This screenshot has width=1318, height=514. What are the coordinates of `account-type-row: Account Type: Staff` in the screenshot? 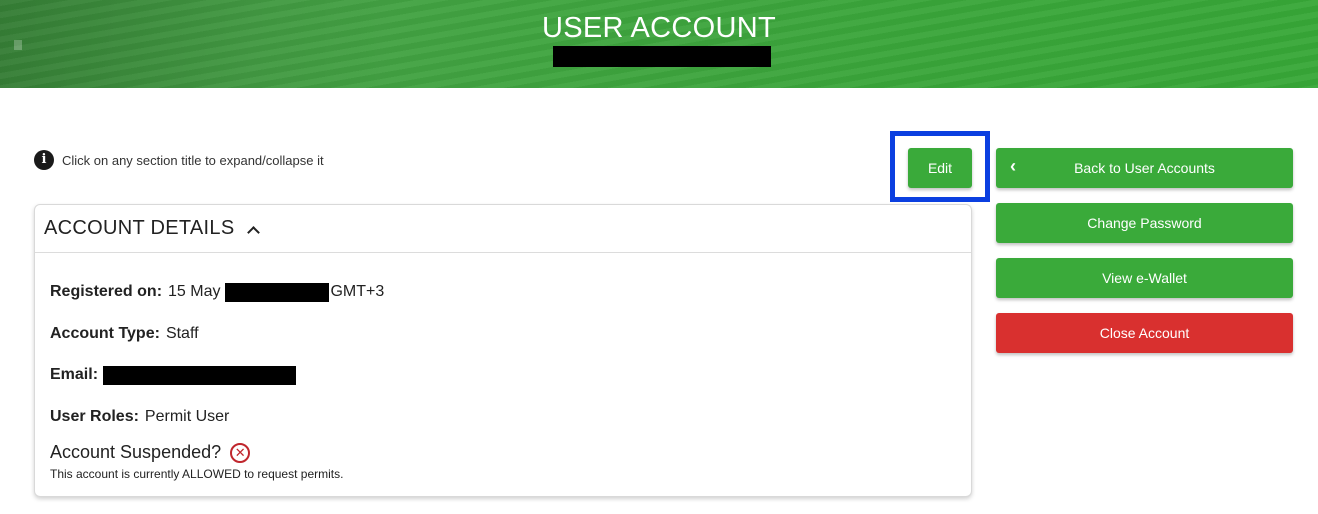 It's located at (124, 334).